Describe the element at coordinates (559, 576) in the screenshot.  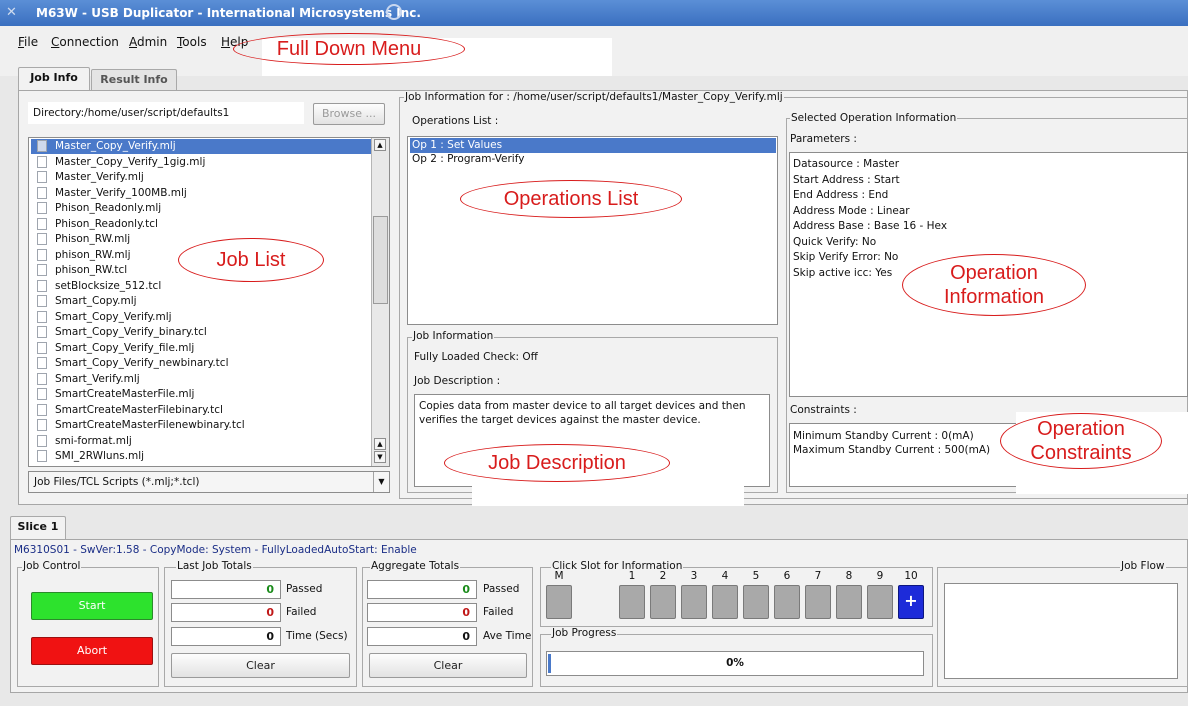
I see `slot-number: M` at that location.